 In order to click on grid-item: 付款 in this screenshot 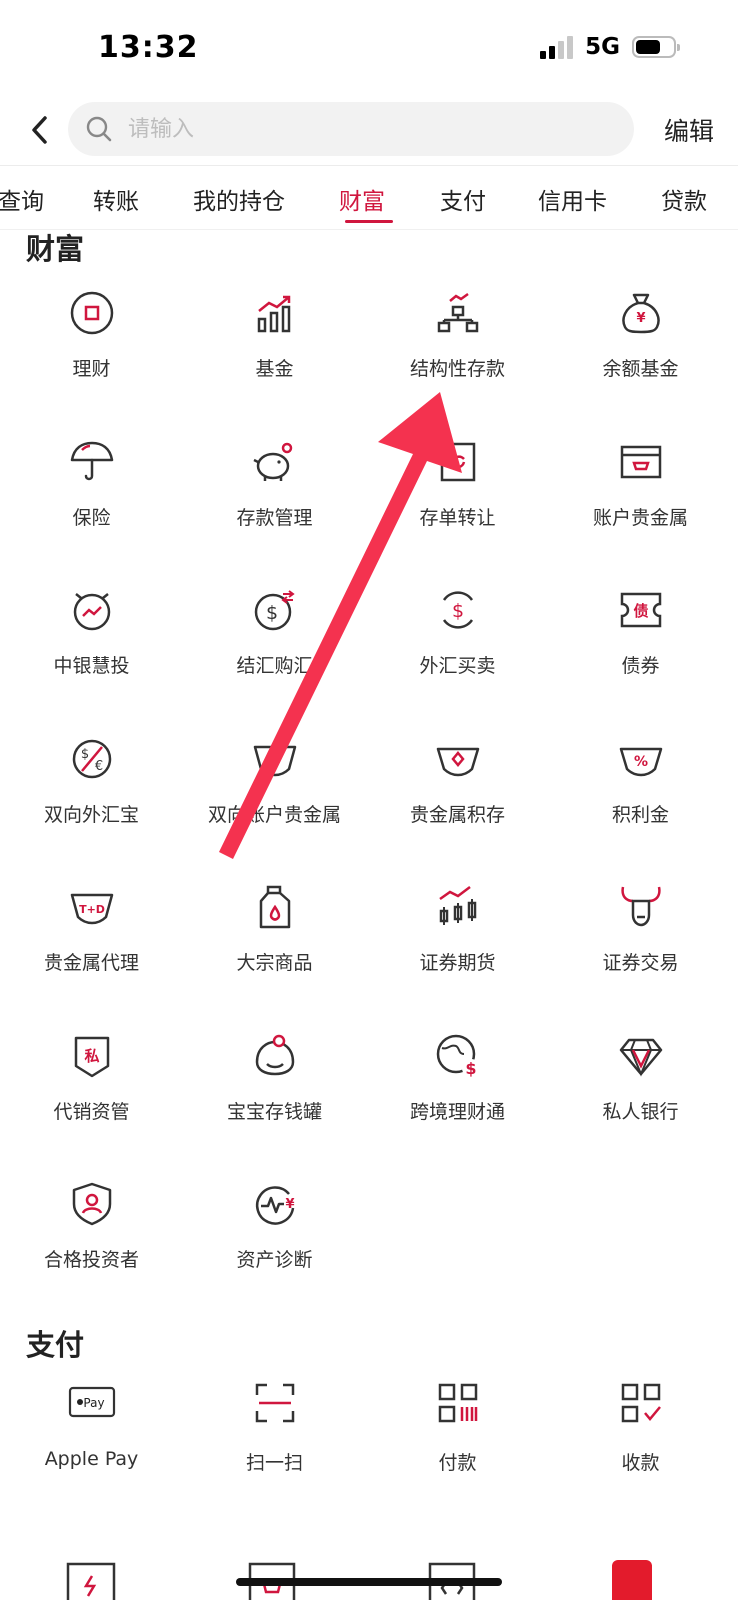, I will do `click(457, 1440)`.